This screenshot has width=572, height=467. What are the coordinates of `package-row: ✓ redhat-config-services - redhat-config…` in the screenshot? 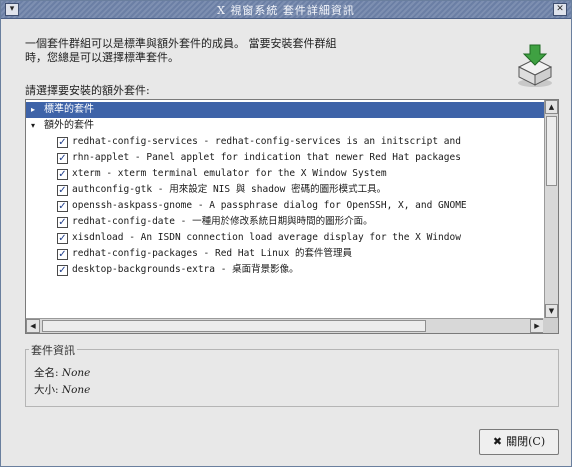 It's located at (285, 142).